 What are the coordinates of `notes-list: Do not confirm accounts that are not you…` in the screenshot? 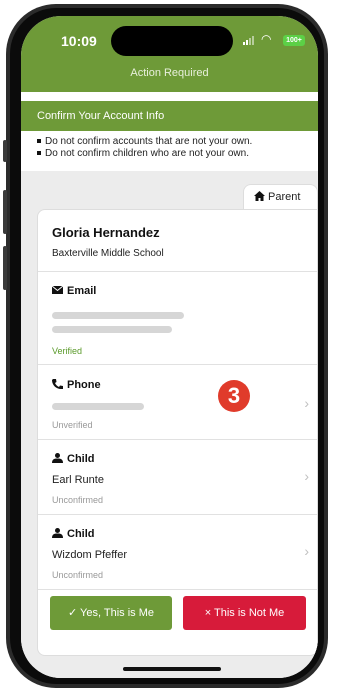 It's located at (169, 151).